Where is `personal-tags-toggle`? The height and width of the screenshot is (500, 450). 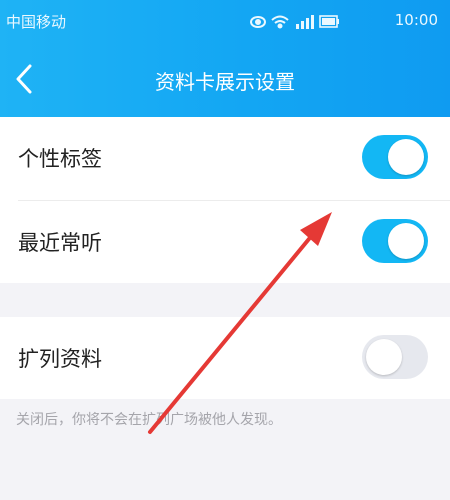
personal-tags-toggle is located at coordinates (395, 157).